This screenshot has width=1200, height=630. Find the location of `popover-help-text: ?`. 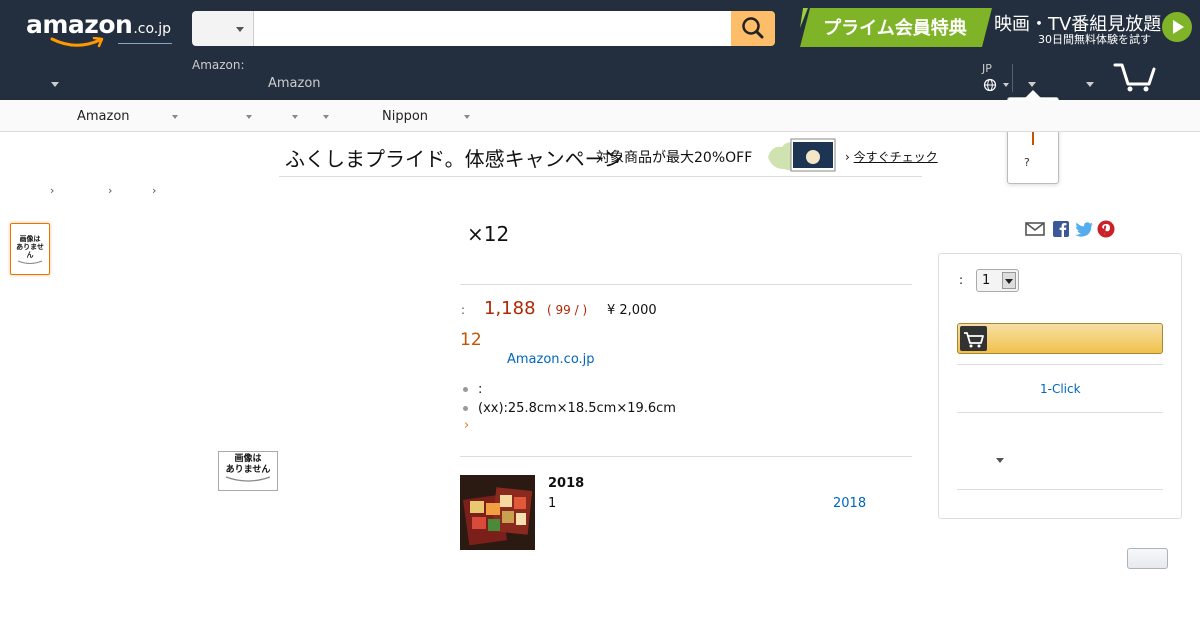

popover-help-text: ? is located at coordinates (1027, 162).